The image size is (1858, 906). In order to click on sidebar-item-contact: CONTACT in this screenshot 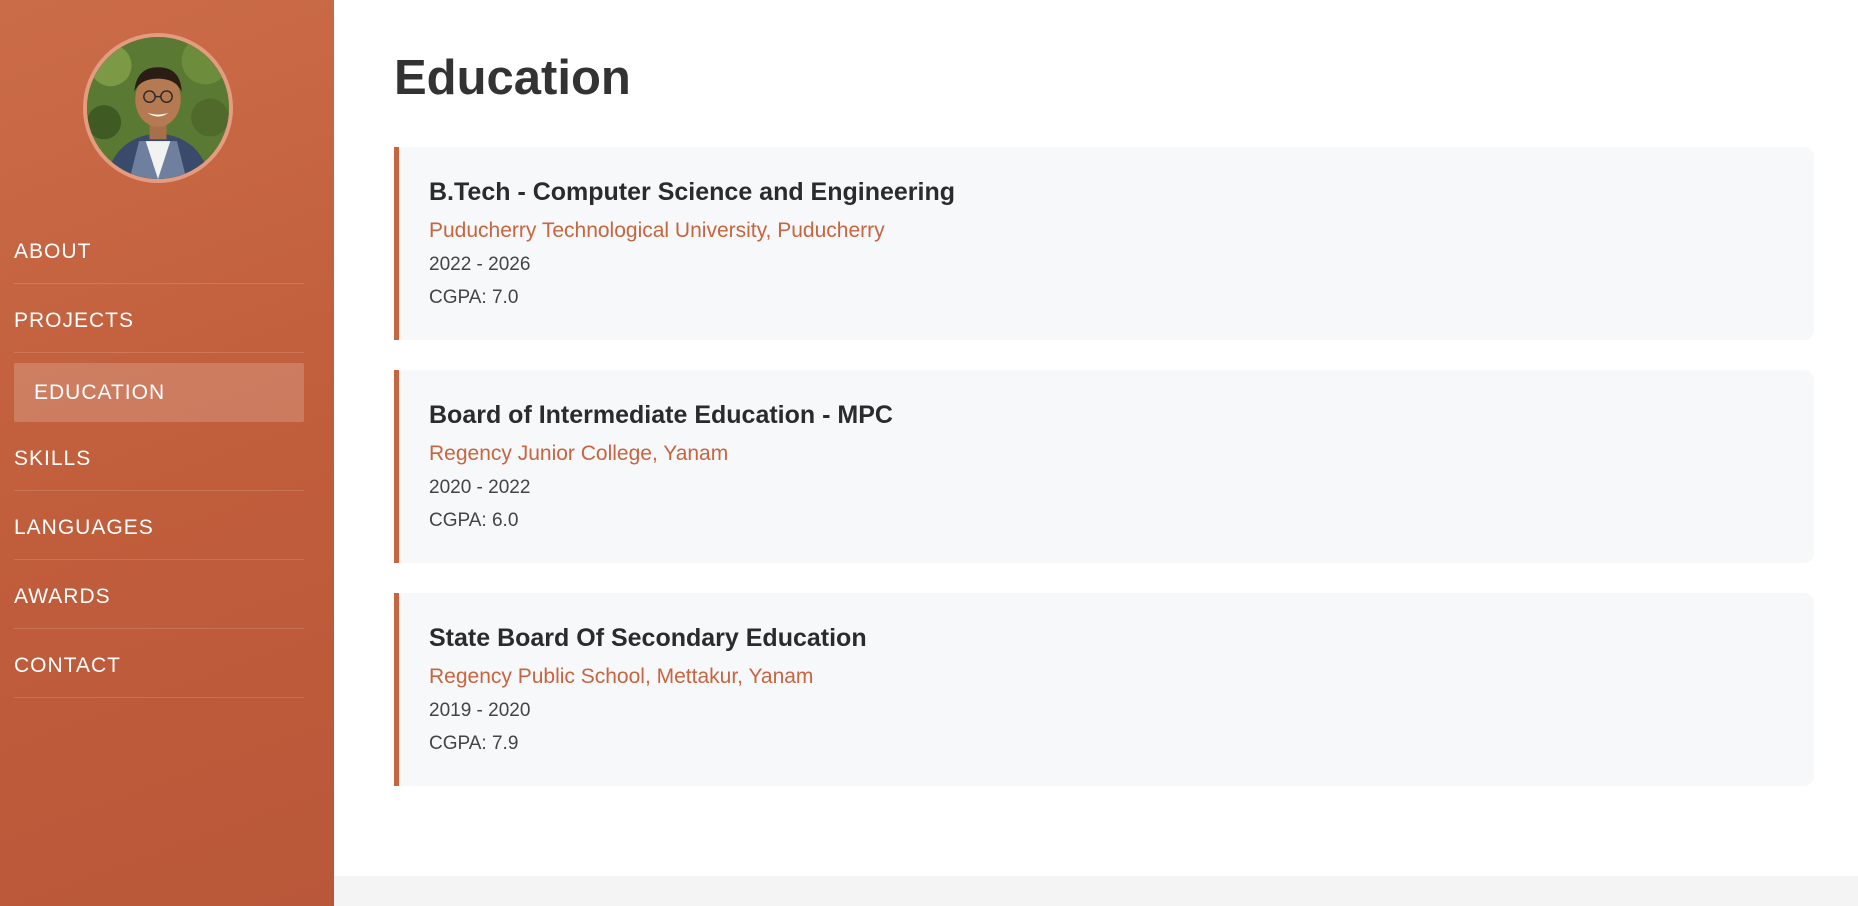, I will do `click(159, 668)`.